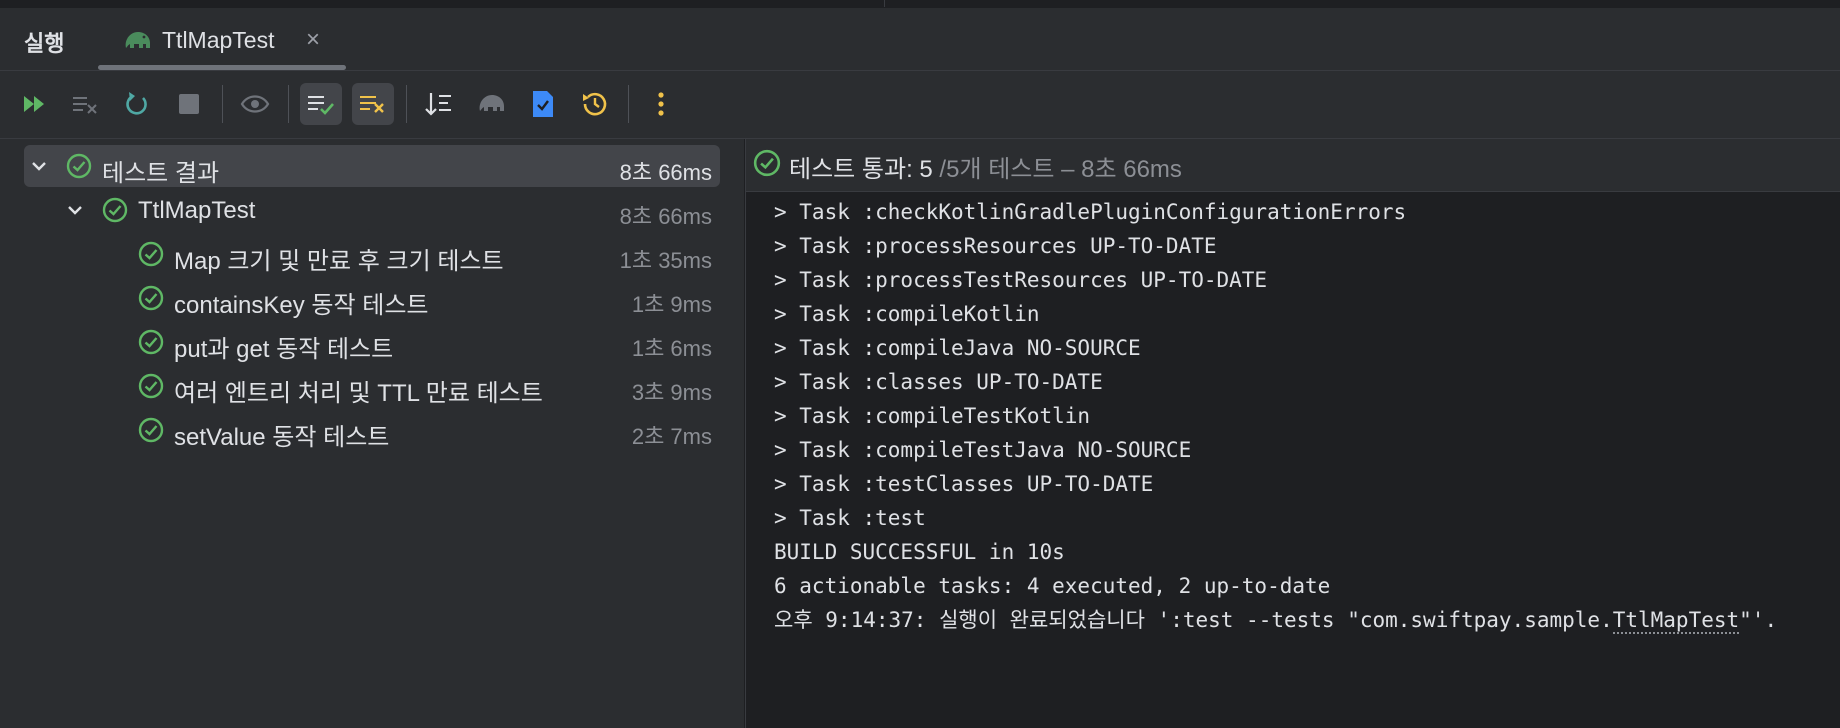  Describe the element at coordinates (920, 105) in the screenshot. I see `test-runner-toolbar` at that location.